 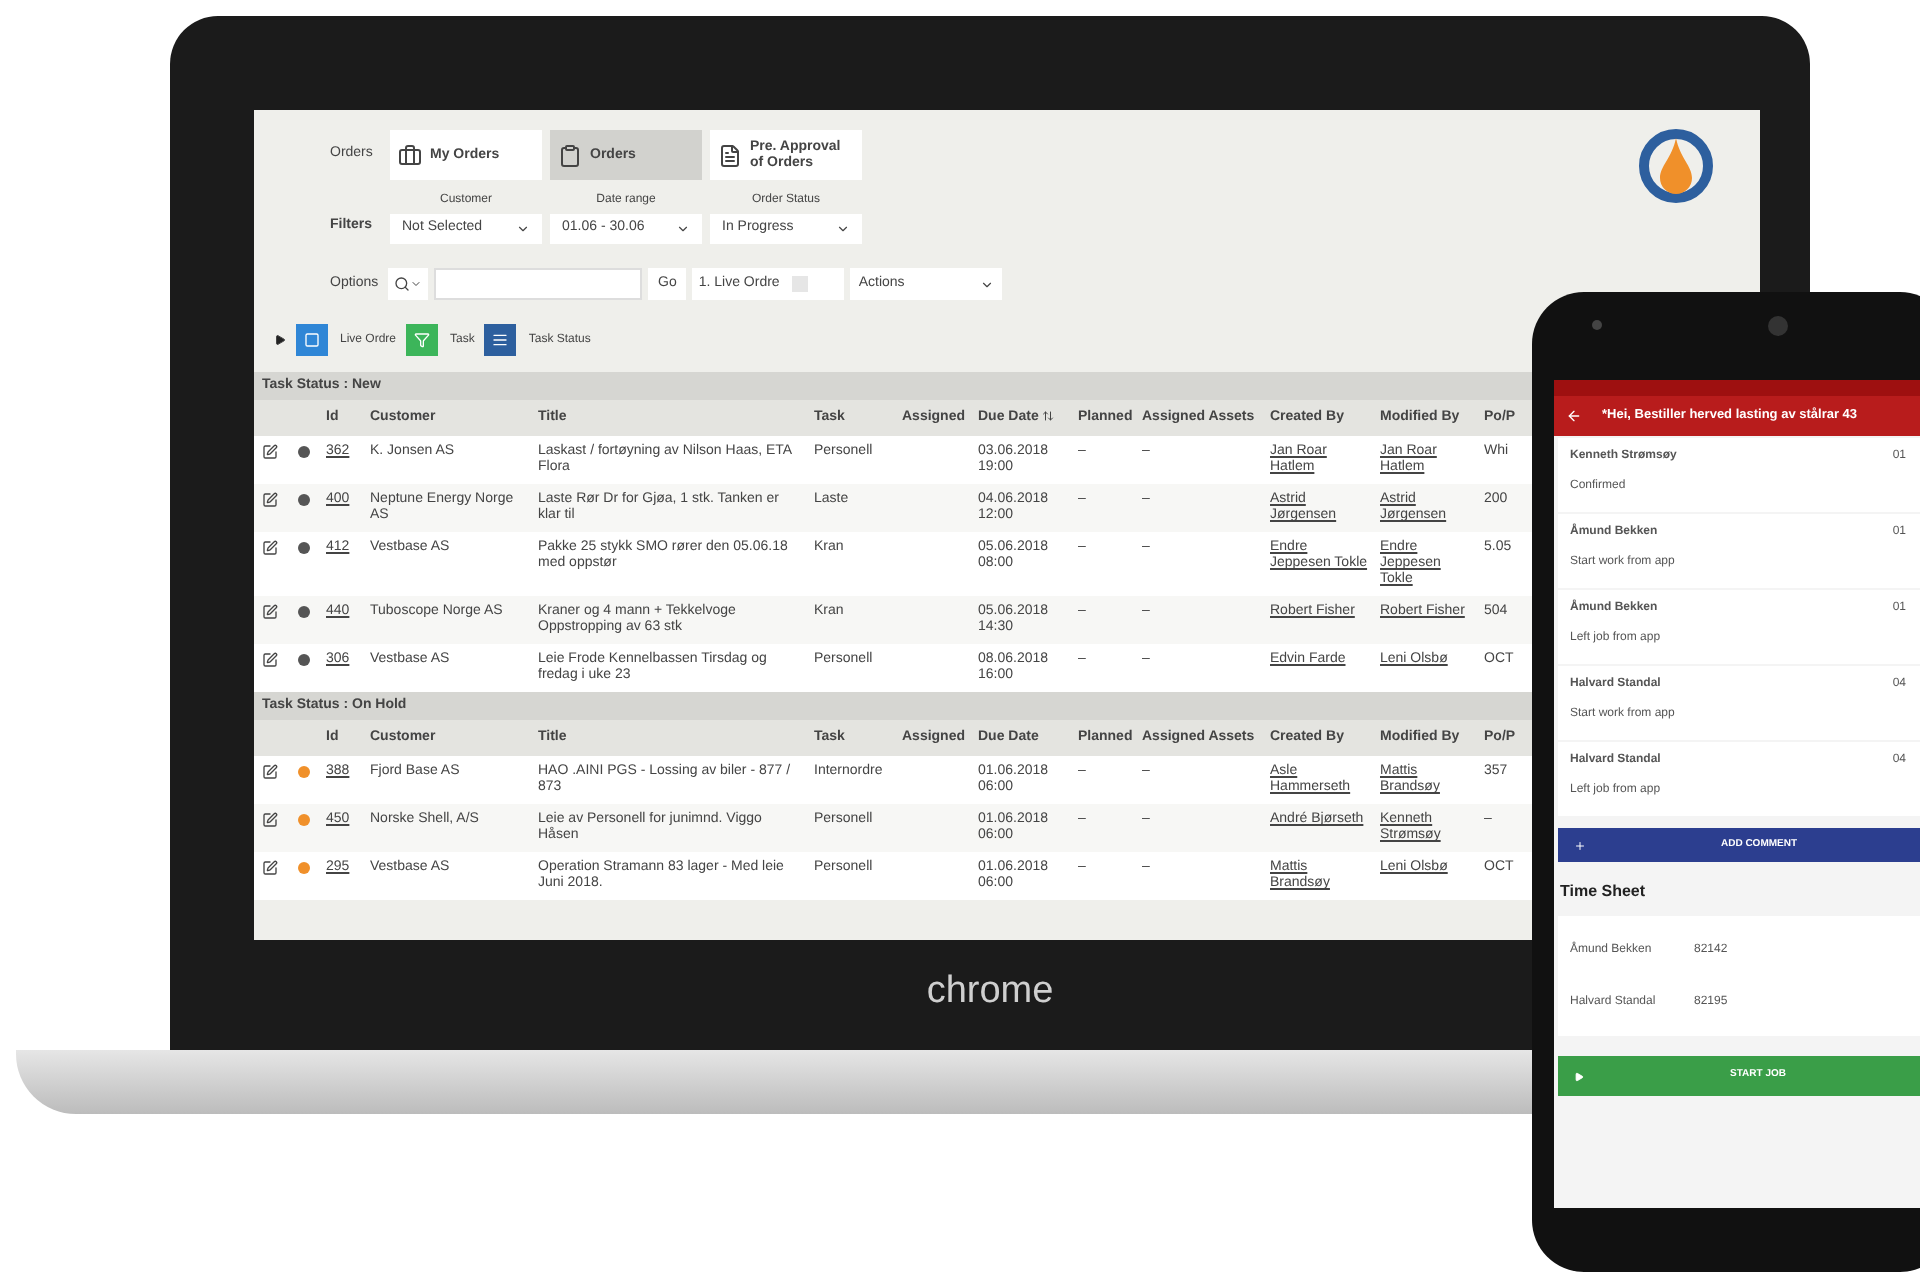 I want to click on count-box, so click(x=799, y=284).